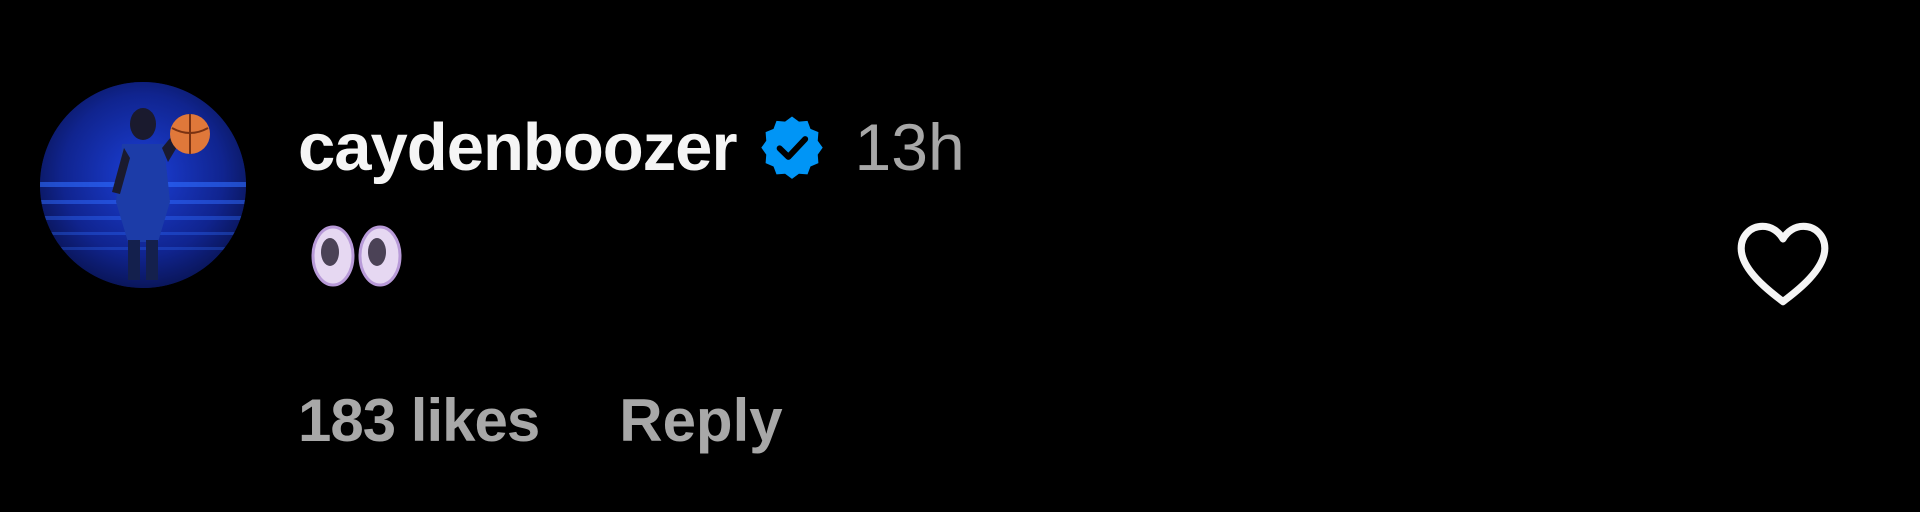  Describe the element at coordinates (419, 420) in the screenshot. I see `likes-count: 183 likes` at that location.